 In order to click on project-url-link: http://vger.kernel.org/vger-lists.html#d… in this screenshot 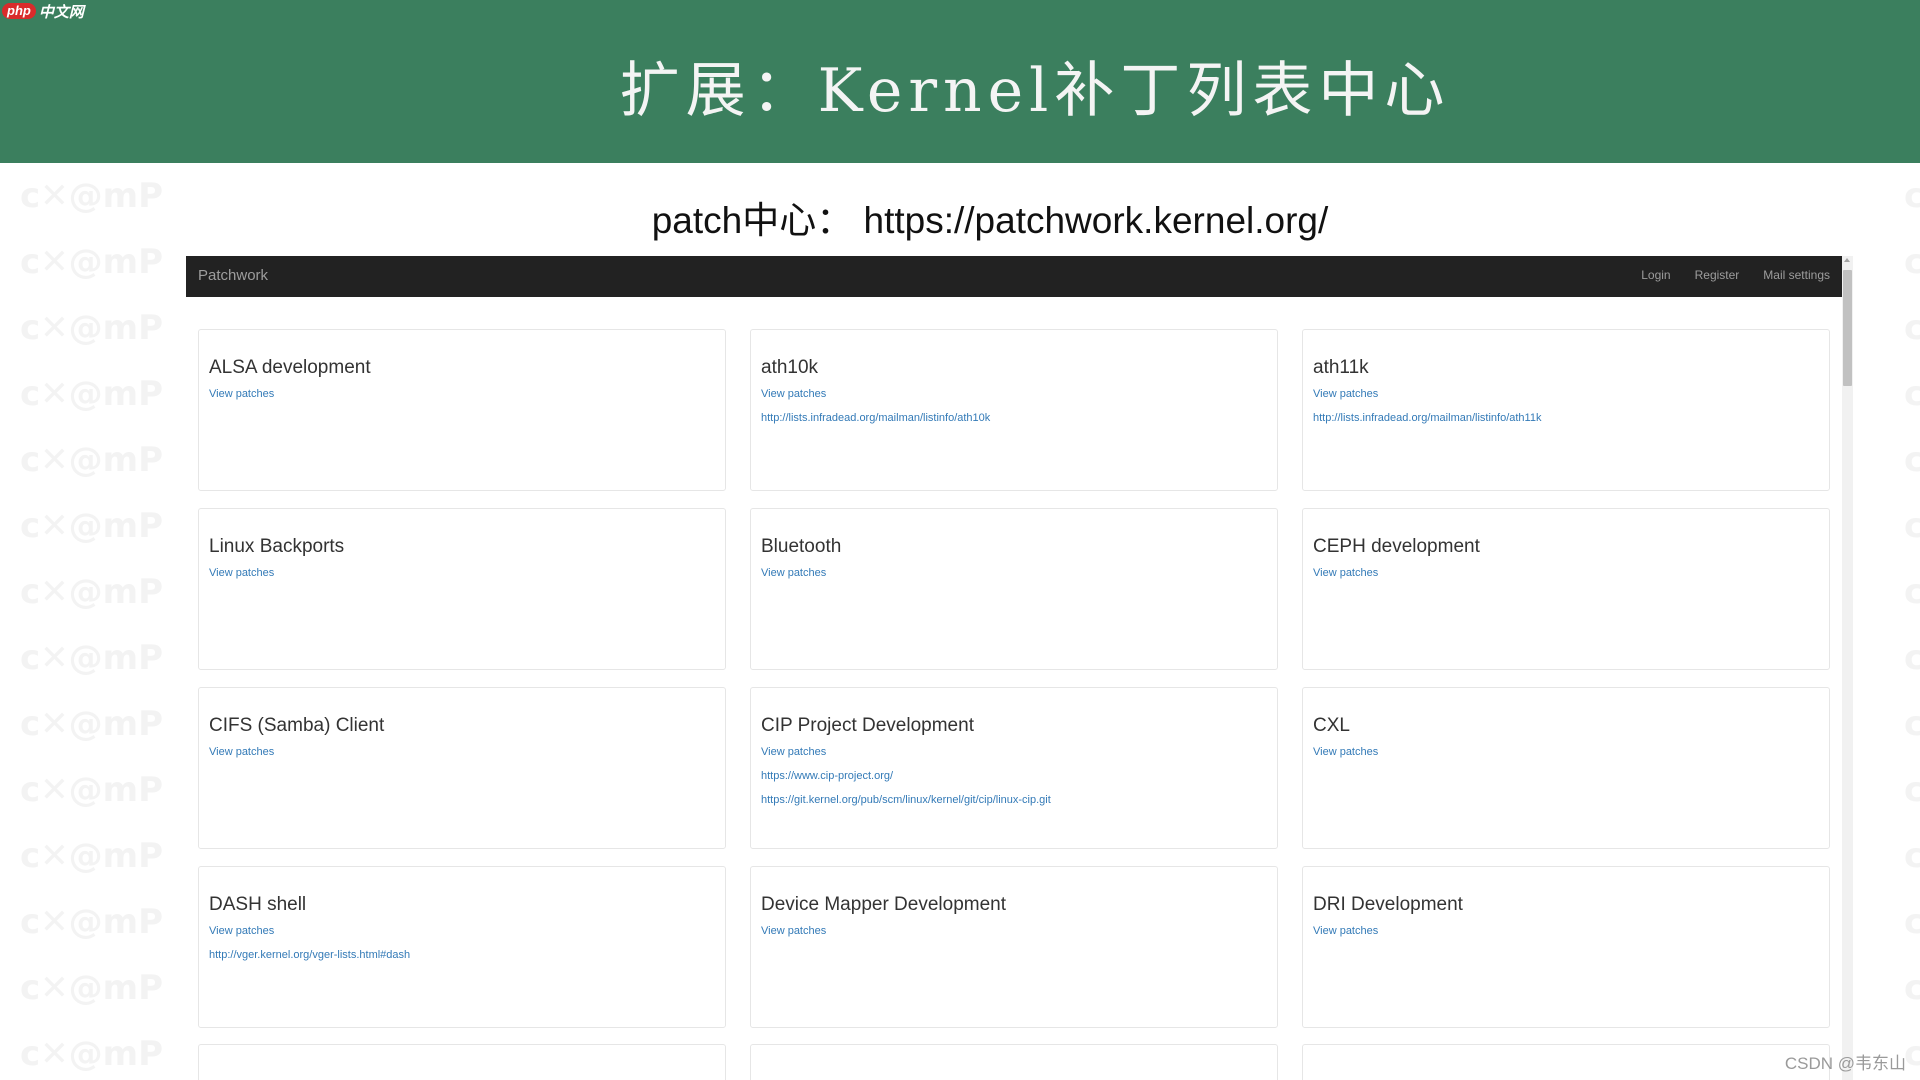, I will do `click(462, 955)`.